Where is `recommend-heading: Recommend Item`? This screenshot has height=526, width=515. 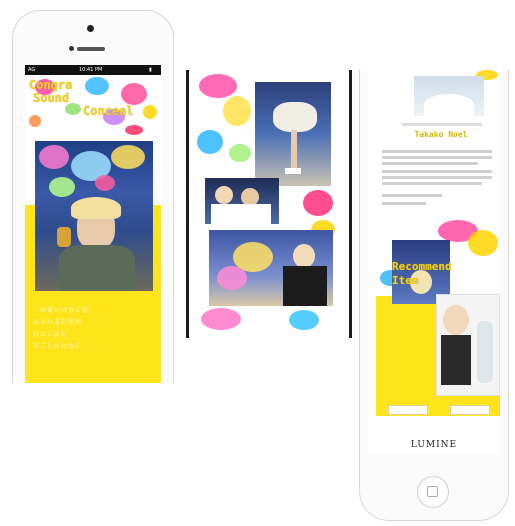
recommend-heading: Recommend Item is located at coordinates (437, 274).